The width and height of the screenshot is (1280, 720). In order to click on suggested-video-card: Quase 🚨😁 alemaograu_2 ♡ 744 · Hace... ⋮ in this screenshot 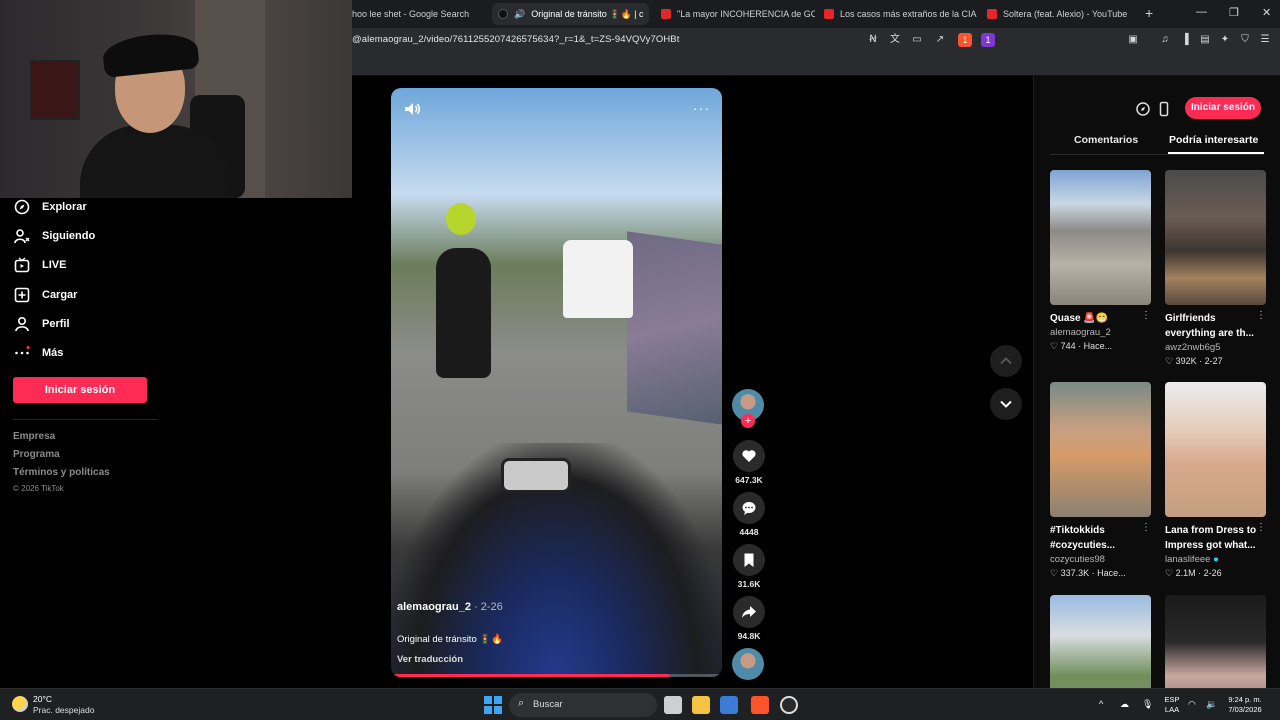, I will do `click(1100, 261)`.